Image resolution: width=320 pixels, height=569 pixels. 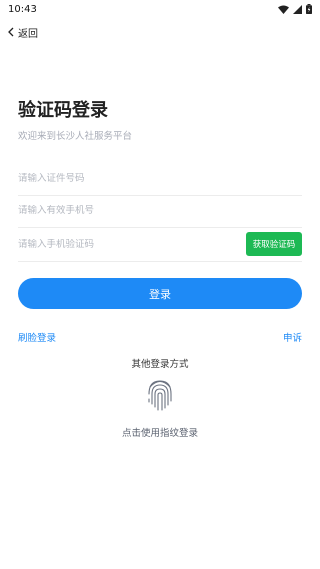 I want to click on verification-code-field: 获取验证码, so click(x=160, y=245).